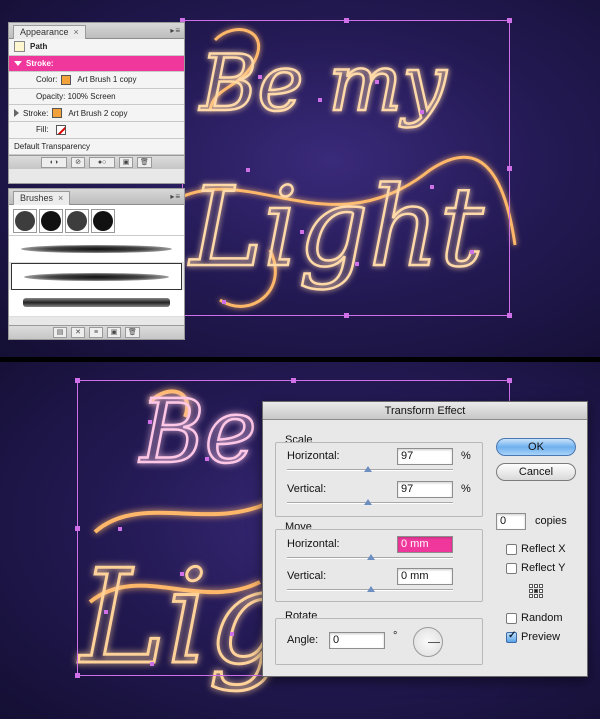  I want to click on color-swatch, so click(66, 79).